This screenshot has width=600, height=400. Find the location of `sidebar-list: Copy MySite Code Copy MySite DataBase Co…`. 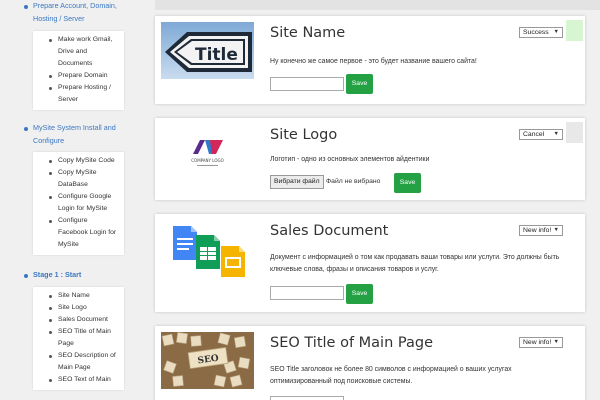

sidebar-list: Copy MySite Code Copy MySite DataBase Co… is located at coordinates (78, 203).